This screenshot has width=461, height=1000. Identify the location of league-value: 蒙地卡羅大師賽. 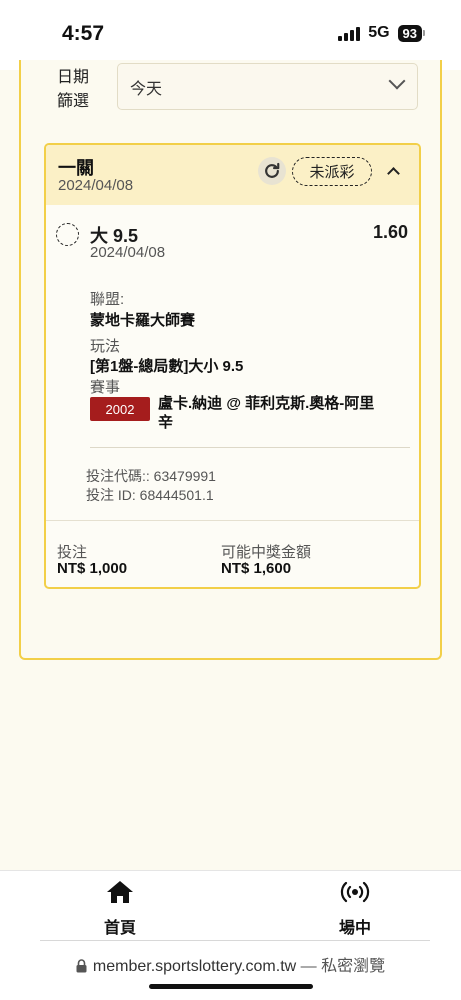
(143, 320).